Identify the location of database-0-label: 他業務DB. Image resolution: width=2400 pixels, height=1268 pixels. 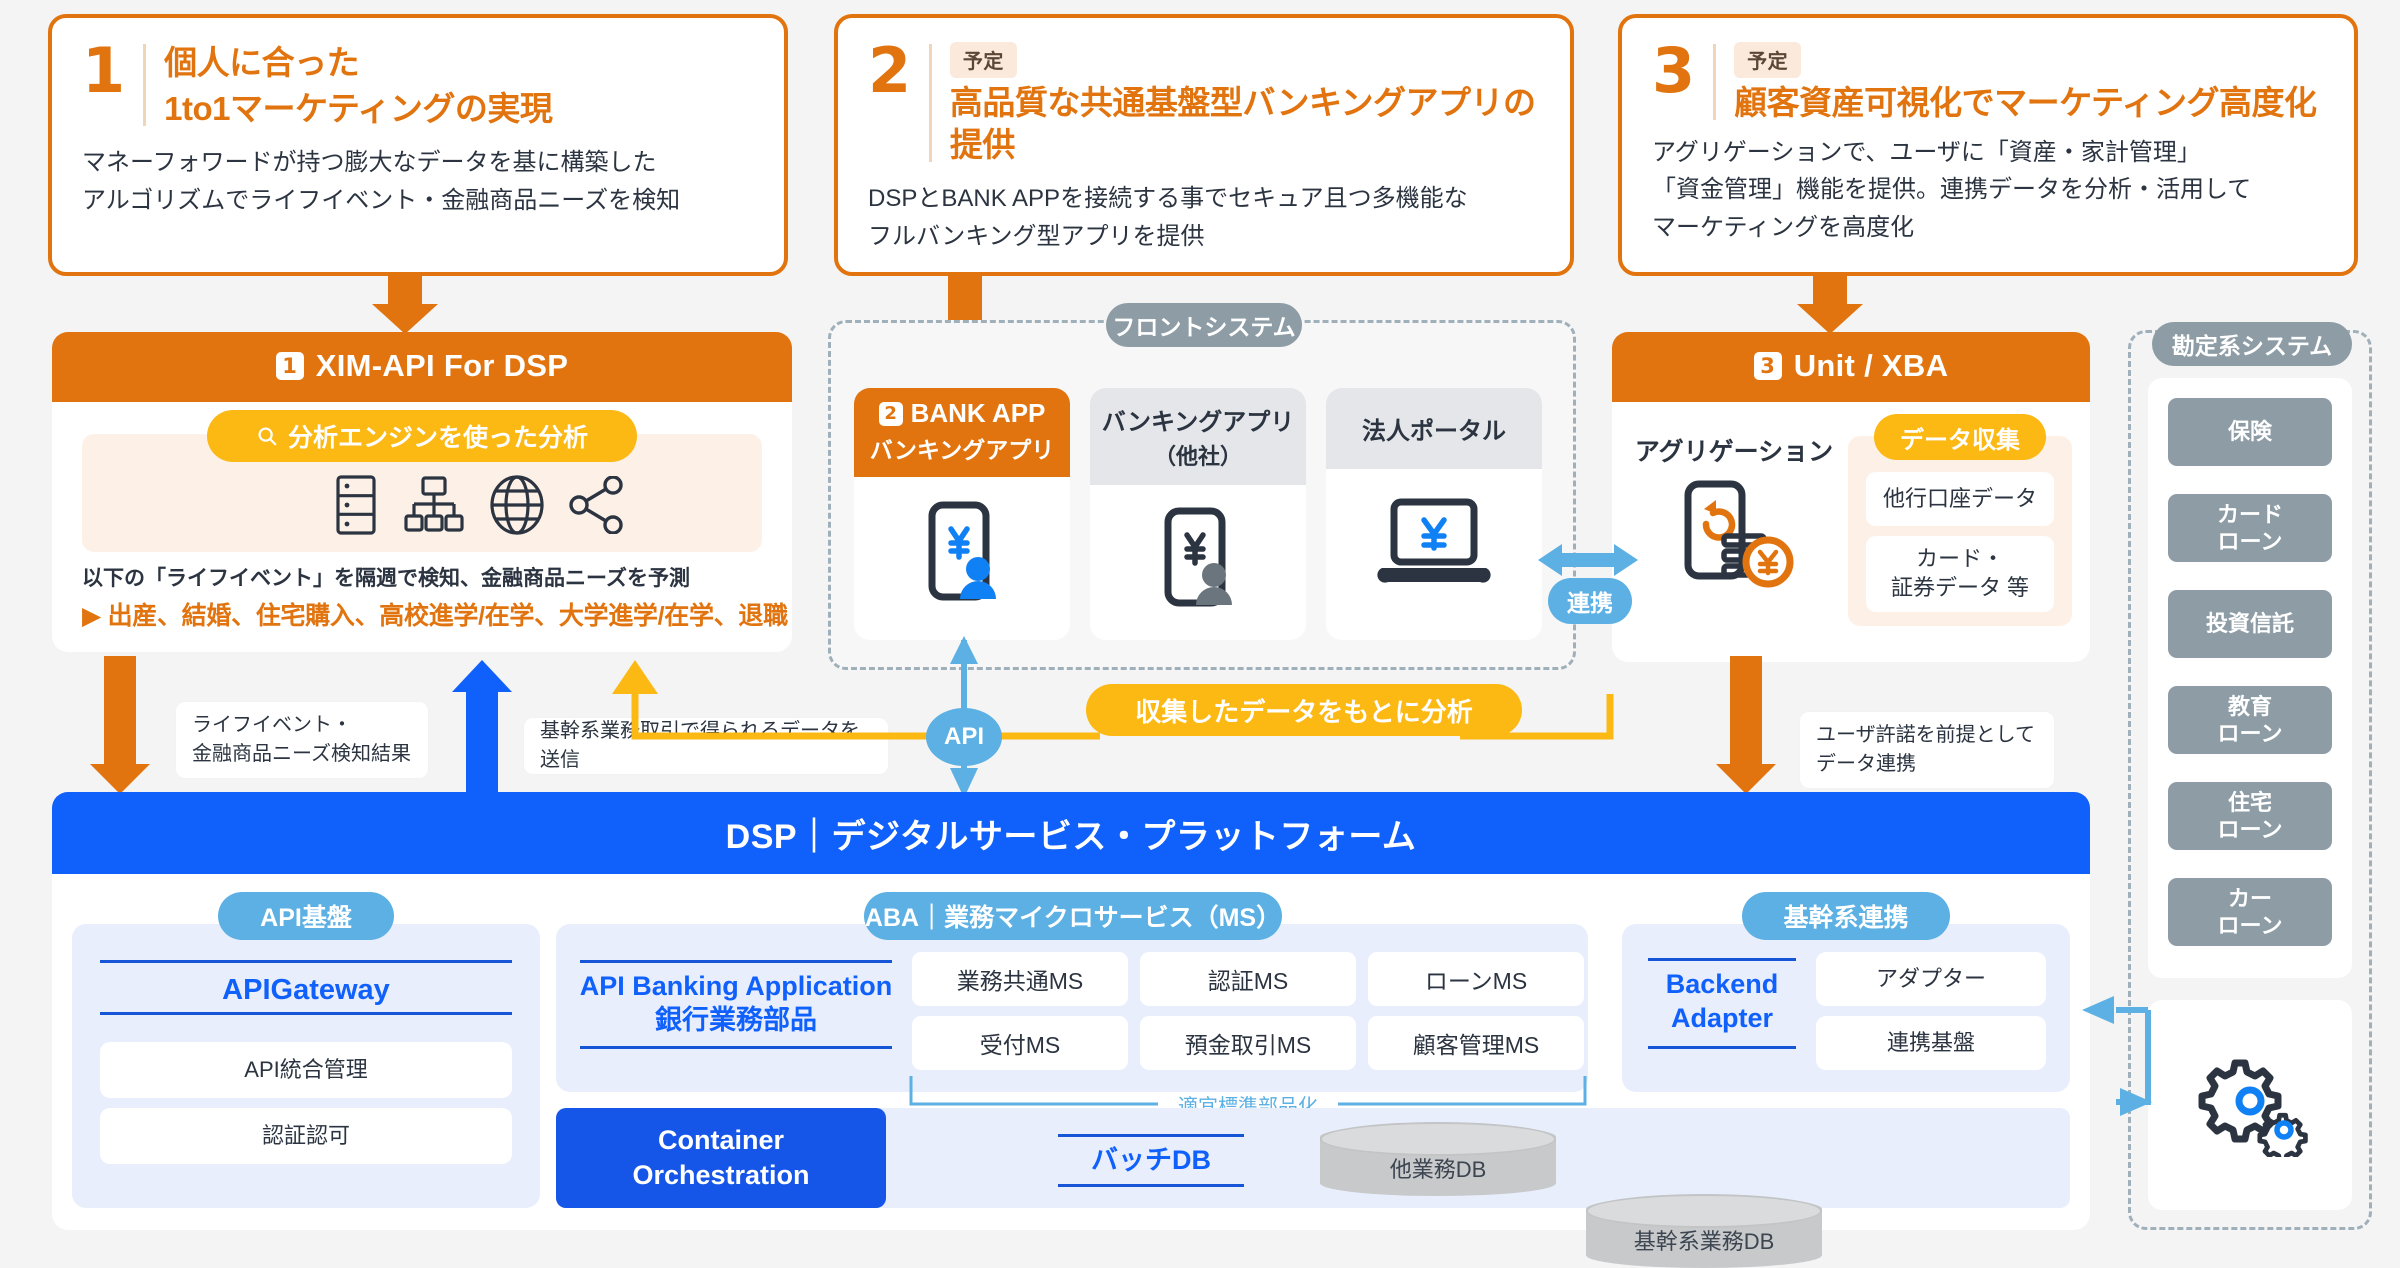
(1438, 1169).